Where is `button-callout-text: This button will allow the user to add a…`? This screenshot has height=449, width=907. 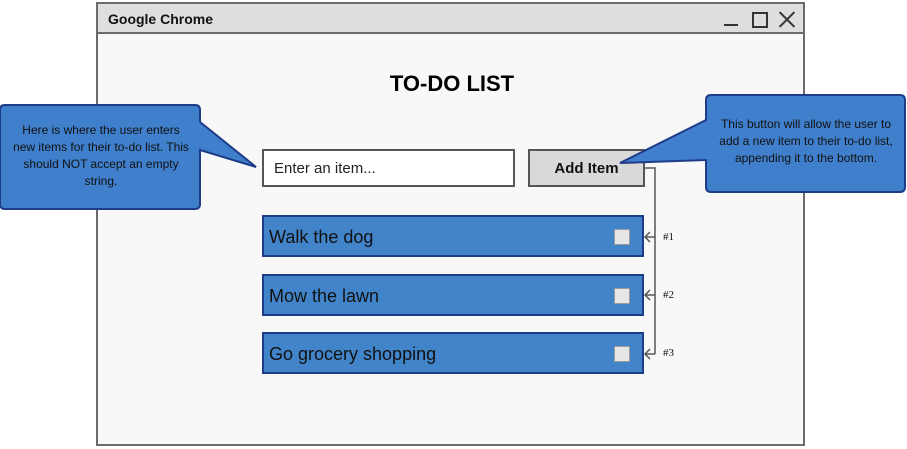 button-callout-text: This button will allow the user to add a… is located at coordinates (806, 141).